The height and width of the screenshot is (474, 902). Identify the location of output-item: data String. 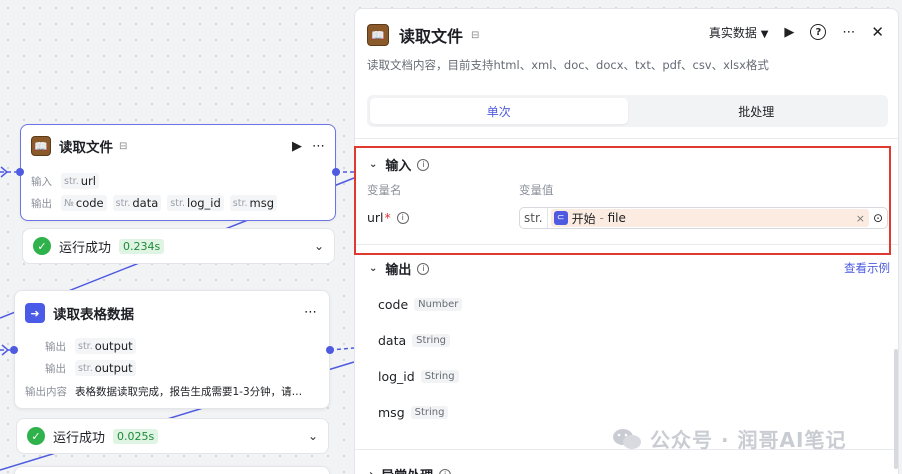
(414, 340).